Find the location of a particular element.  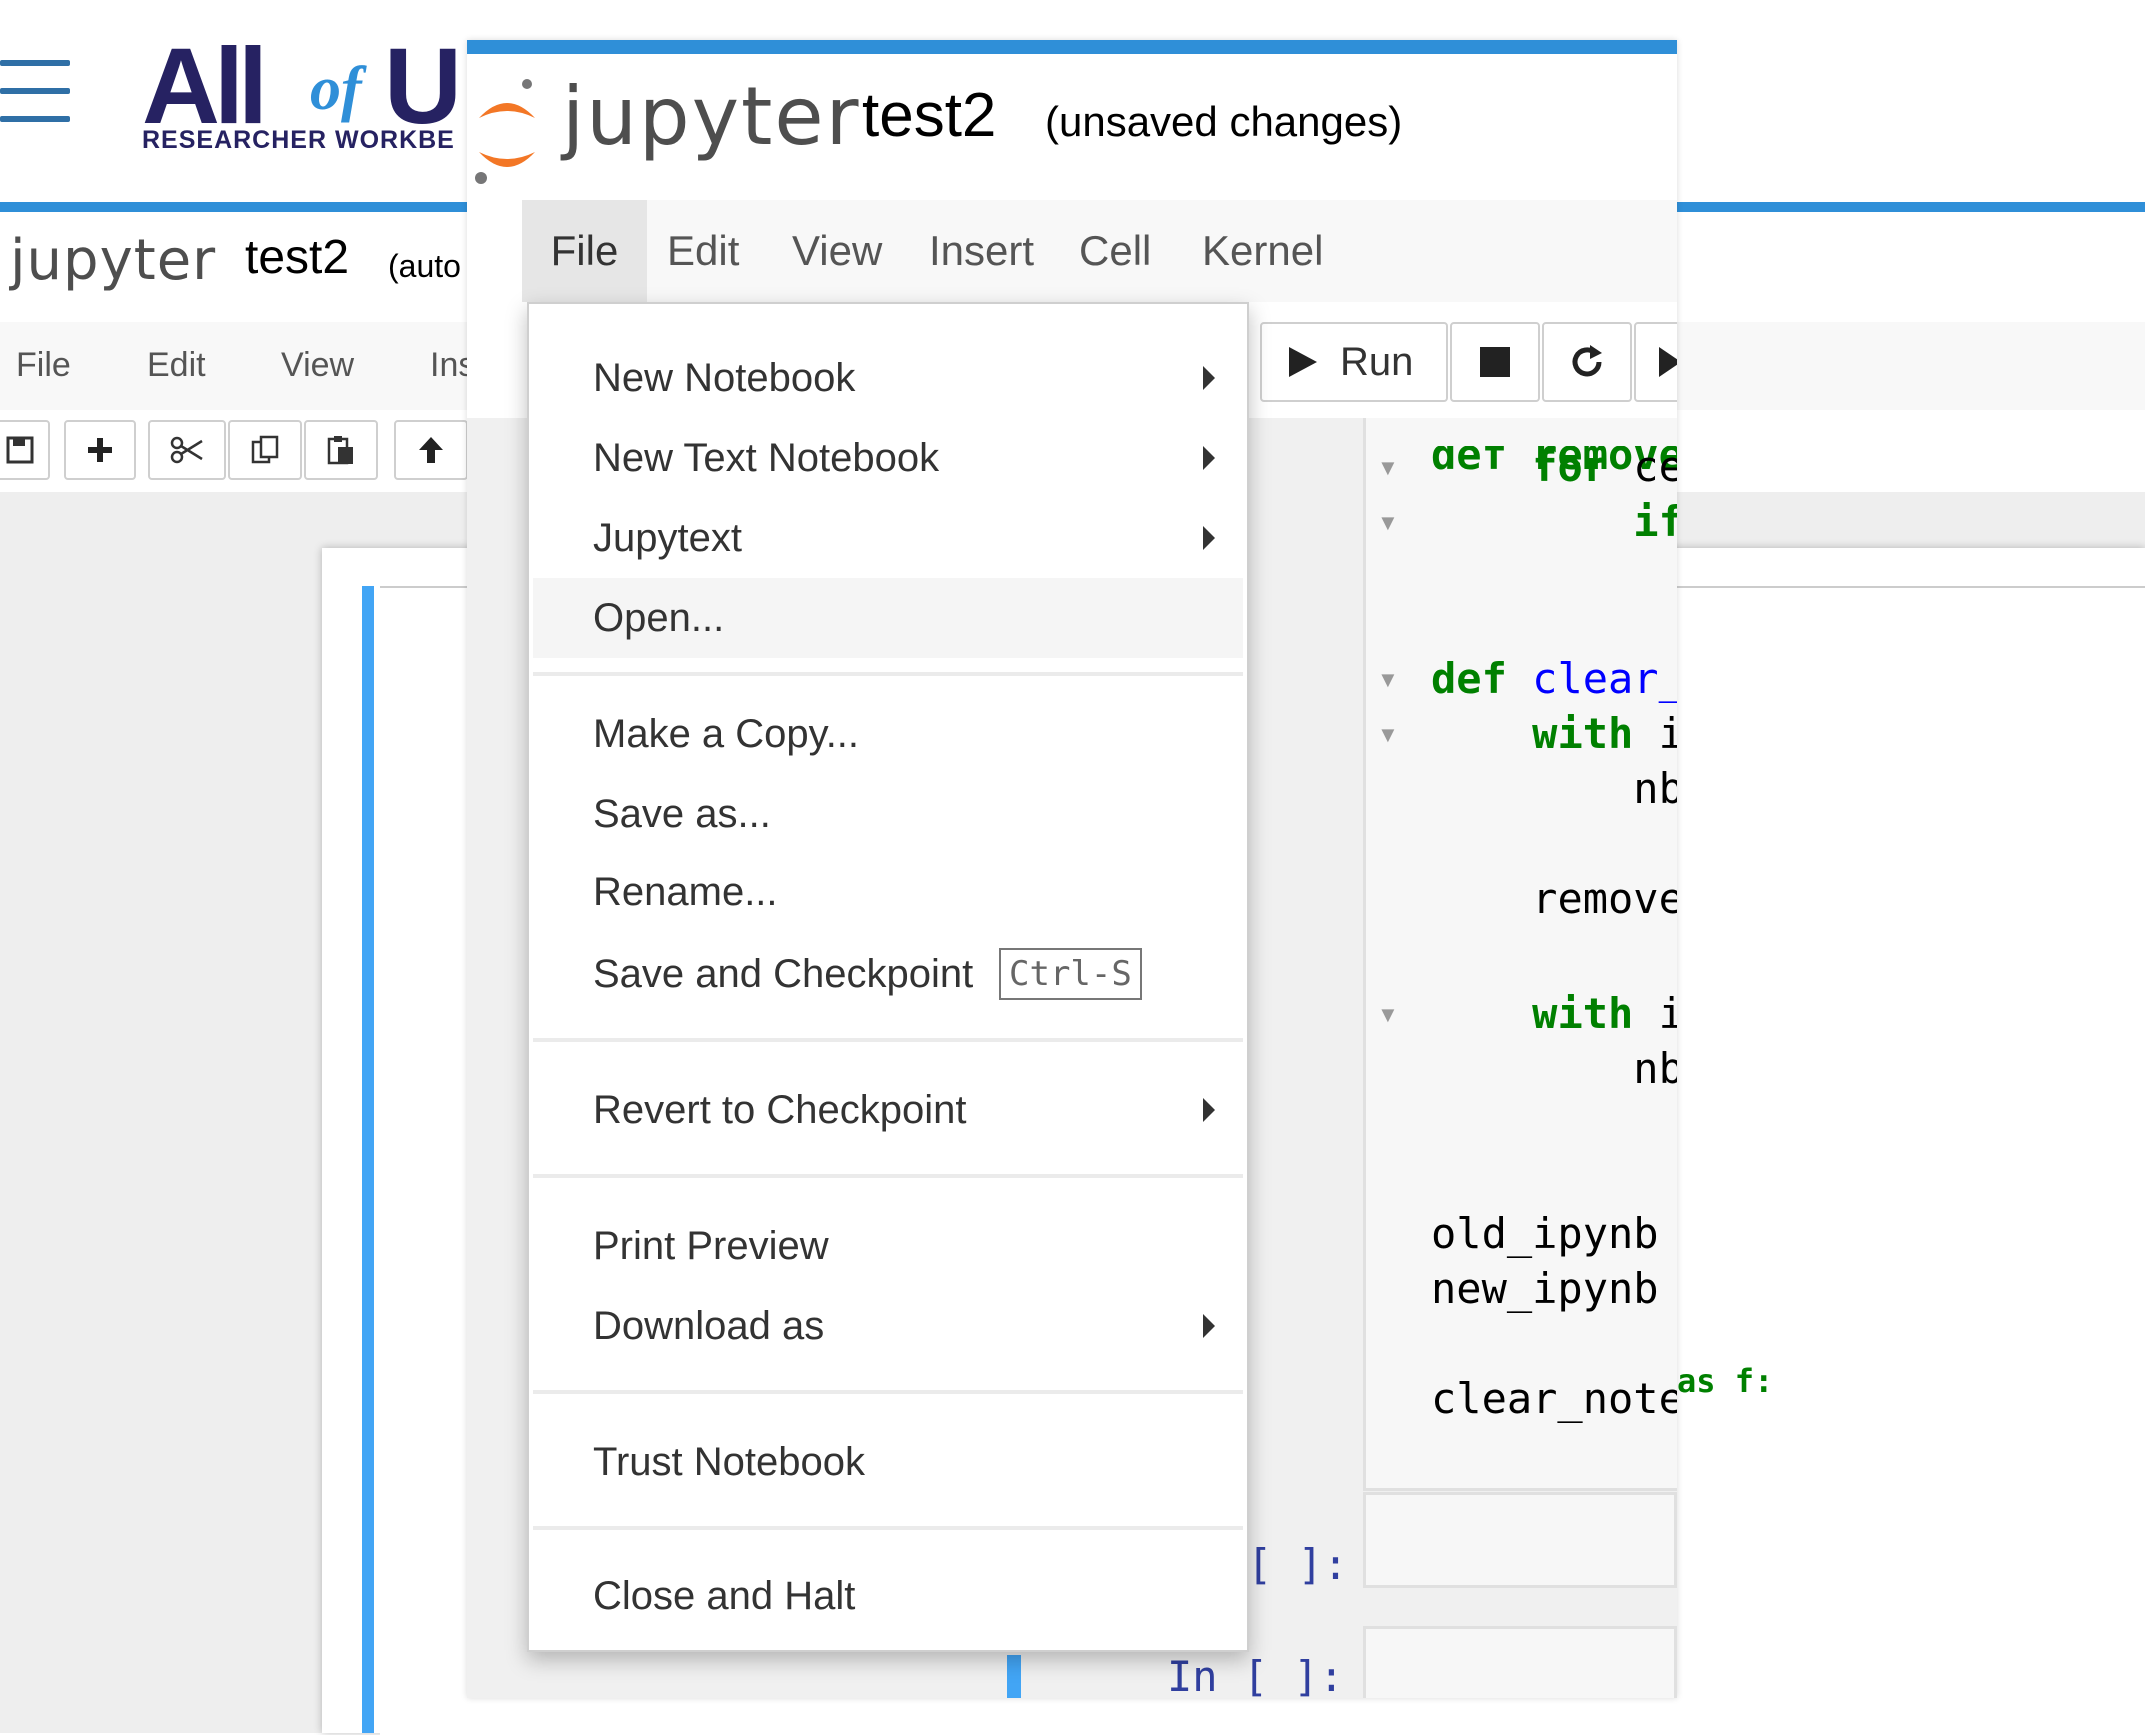

menu-file: File is located at coordinates (584, 251).